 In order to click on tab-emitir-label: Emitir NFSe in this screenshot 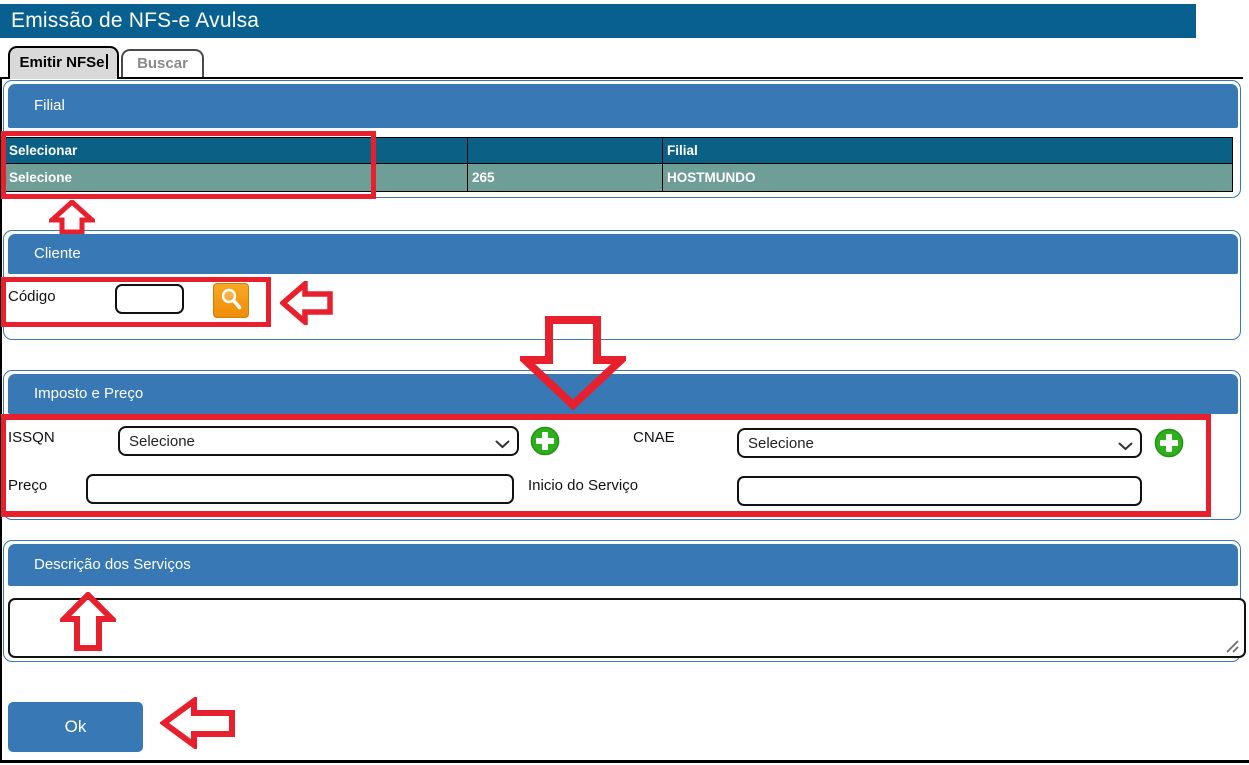, I will do `click(62, 62)`.